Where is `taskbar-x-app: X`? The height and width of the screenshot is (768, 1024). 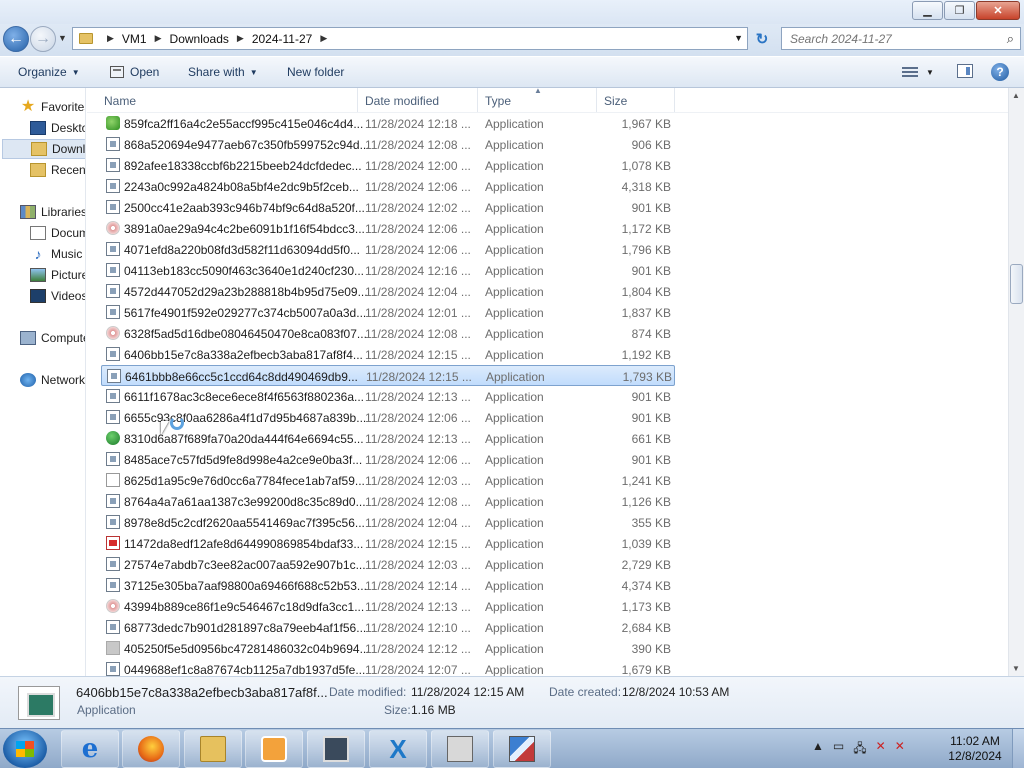
taskbar-x-app: X is located at coordinates (398, 749).